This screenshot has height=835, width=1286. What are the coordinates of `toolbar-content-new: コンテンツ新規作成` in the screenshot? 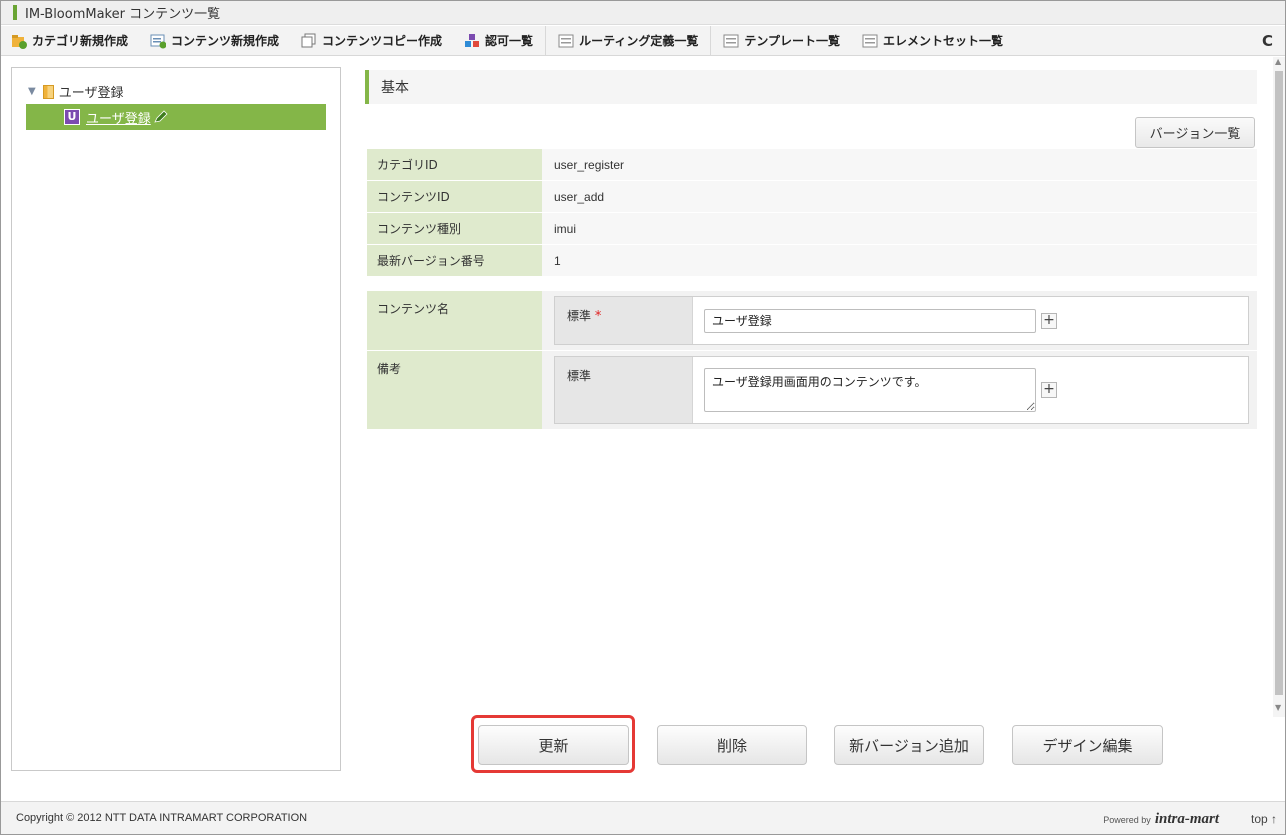 It's located at (214, 40).